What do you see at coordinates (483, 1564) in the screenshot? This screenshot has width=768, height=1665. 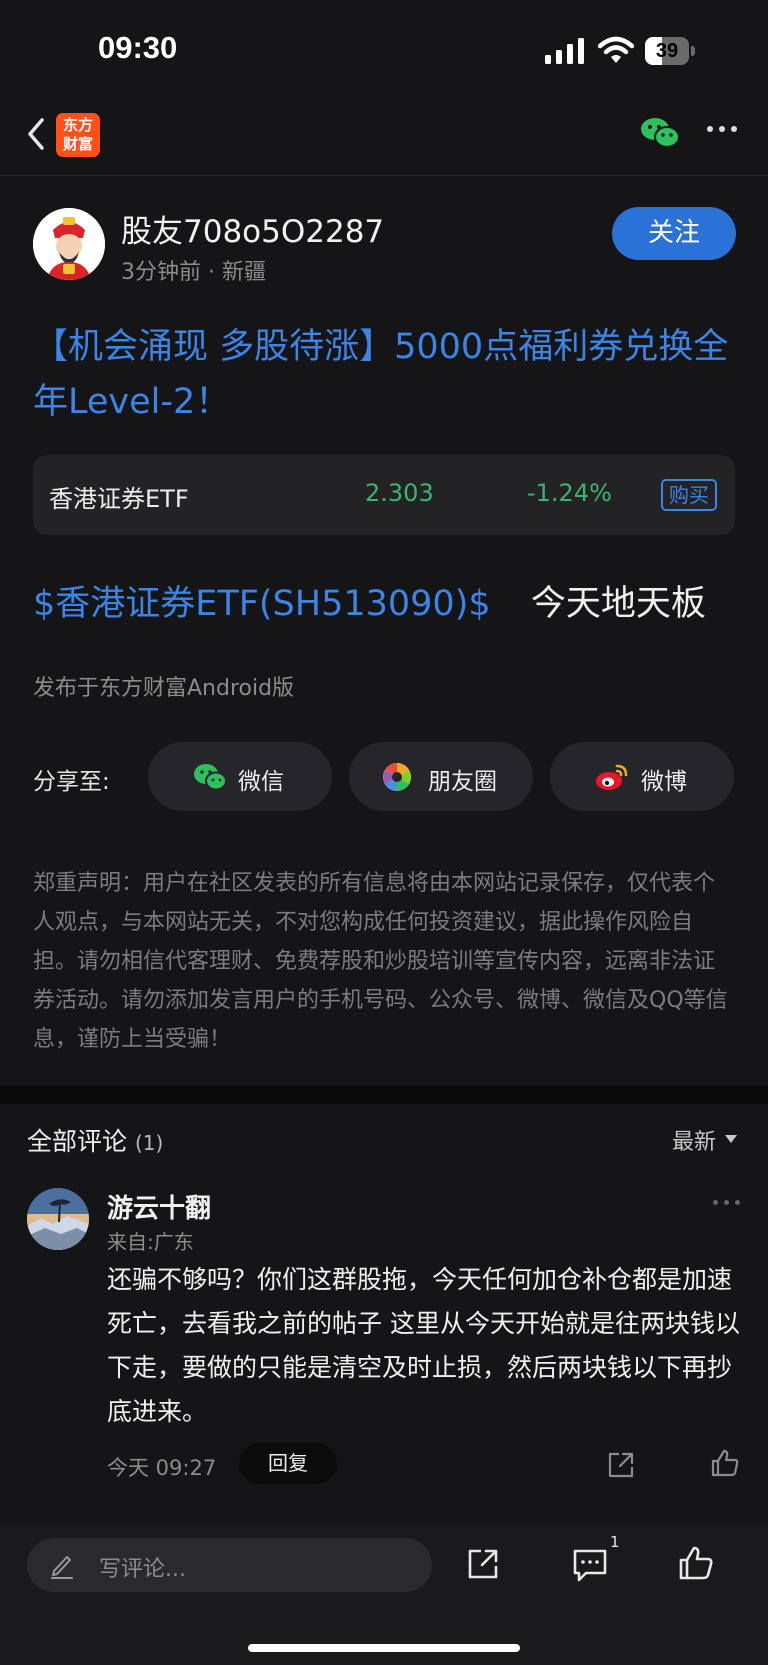 I see `share-icon` at bounding box center [483, 1564].